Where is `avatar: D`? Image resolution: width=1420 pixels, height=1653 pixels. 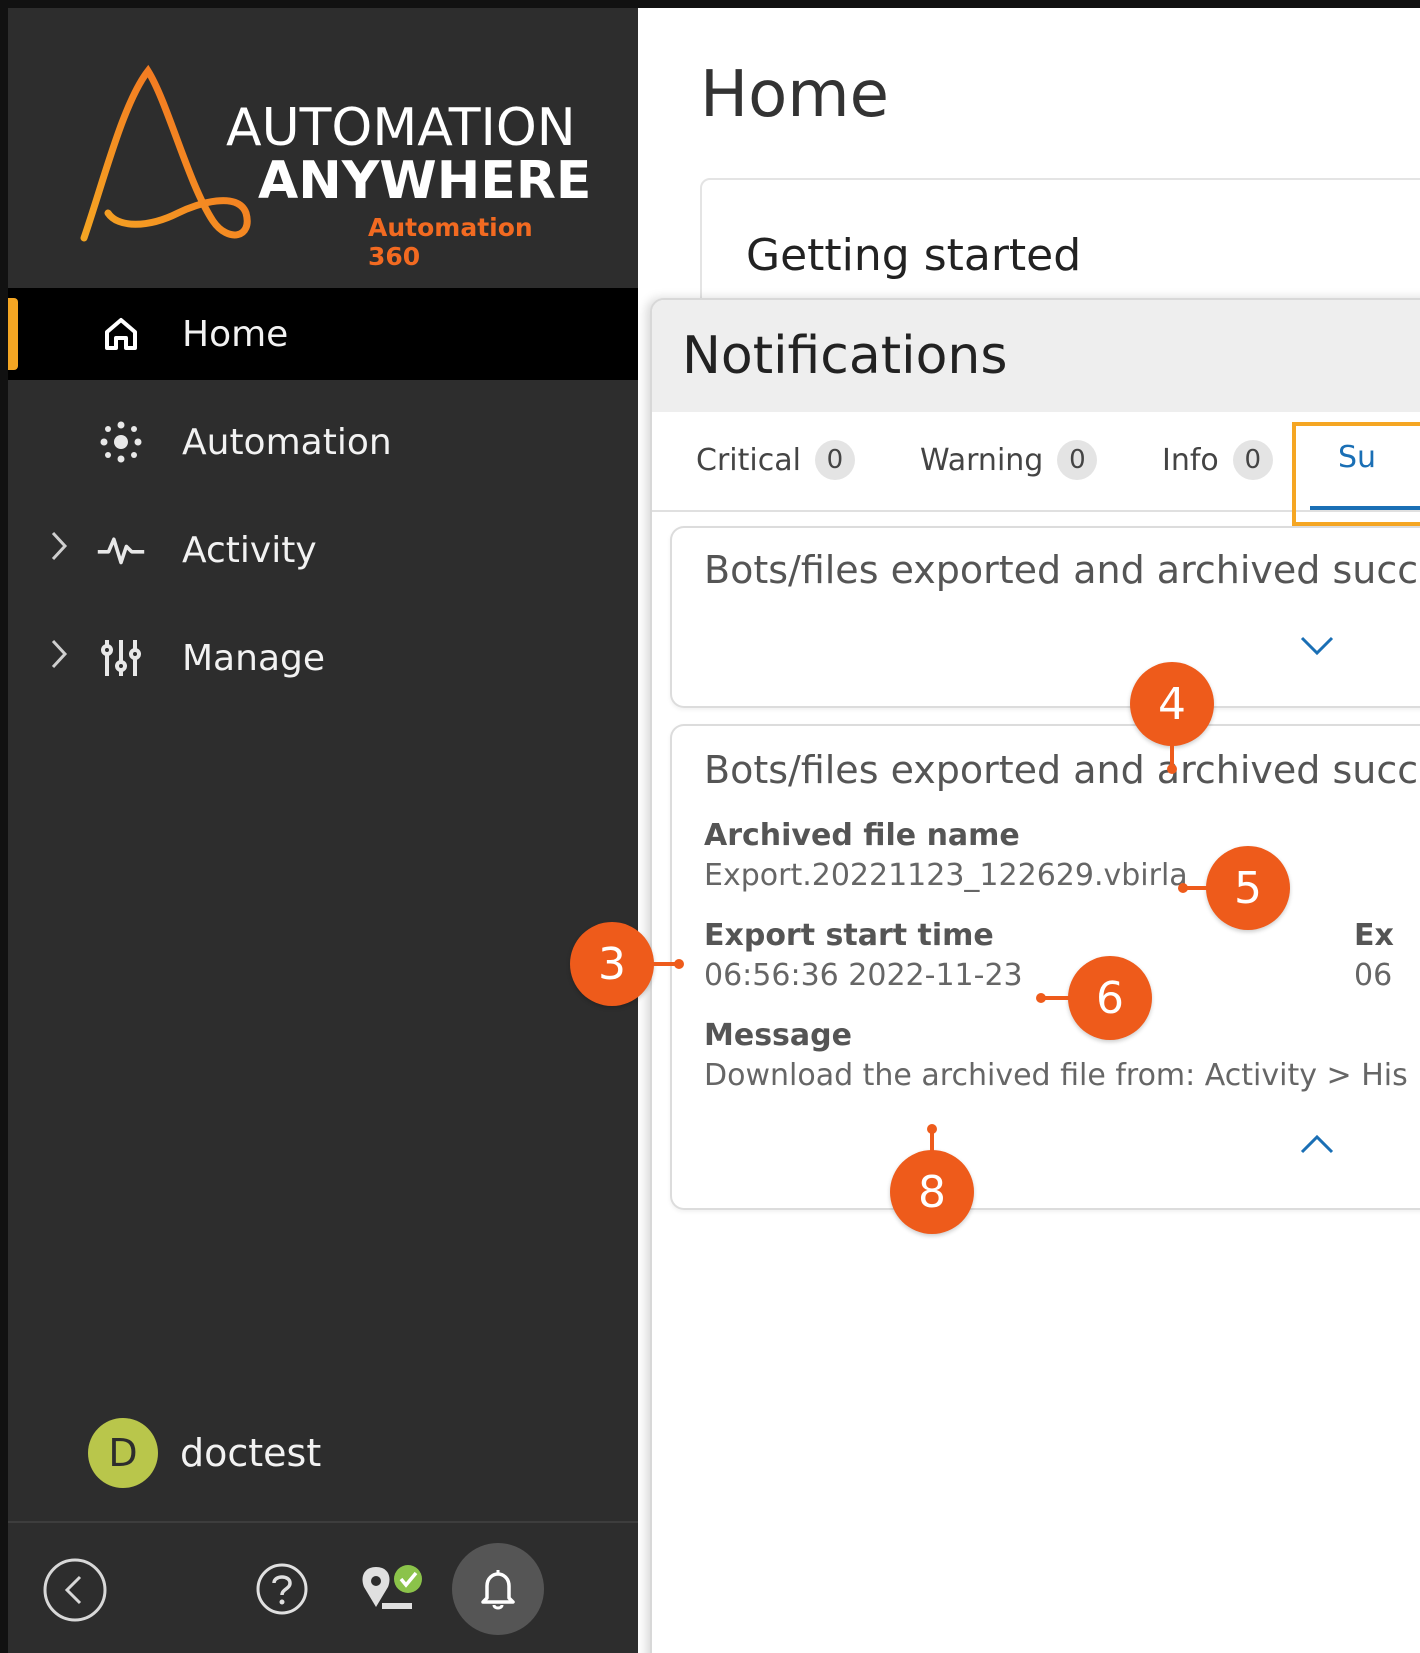 avatar: D is located at coordinates (123, 1453).